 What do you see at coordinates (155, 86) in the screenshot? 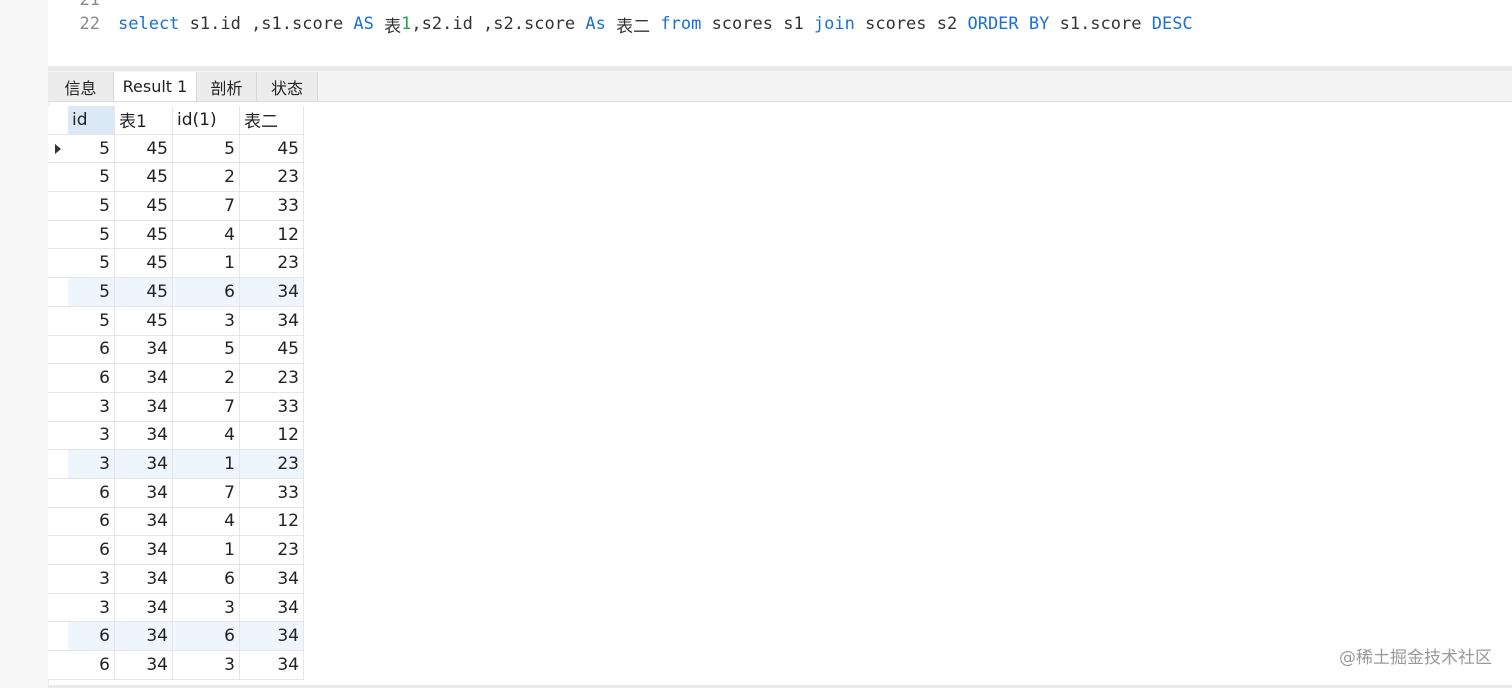
I see `tab-result-1: Result 1` at bounding box center [155, 86].